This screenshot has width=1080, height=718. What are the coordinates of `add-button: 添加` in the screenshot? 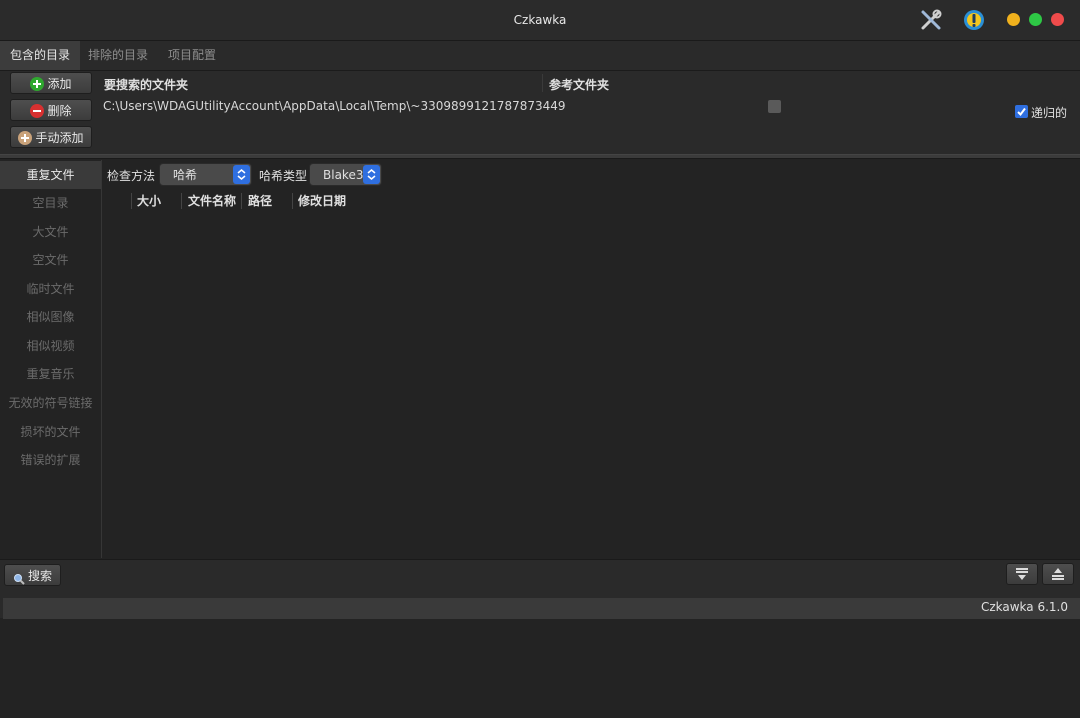 It's located at (51, 83).